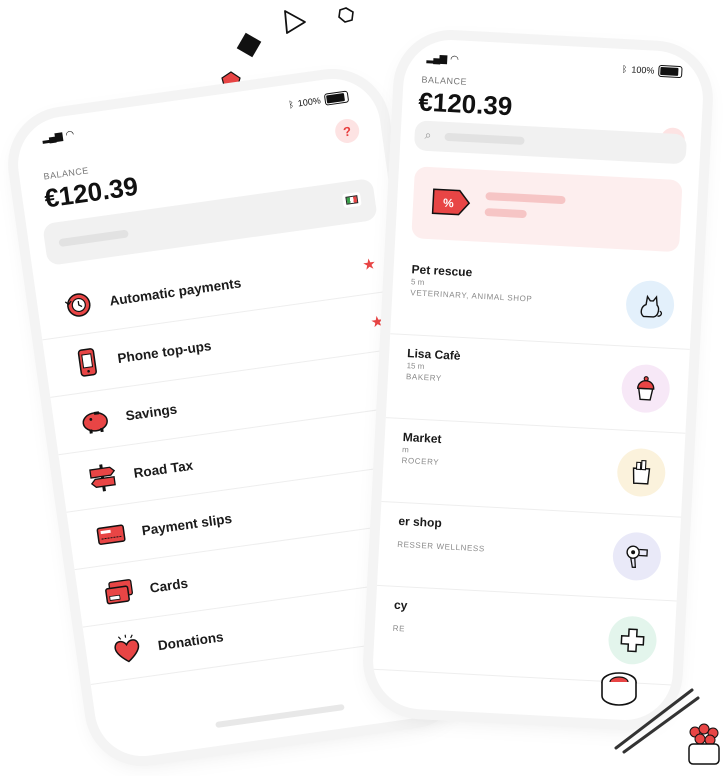 The width and height of the screenshot is (725, 776). What do you see at coordinates (471, 296) in the screenshot?
I see `store-category: VETERINARY, ANIMAL SHOP` at bounding box center [471, 296].